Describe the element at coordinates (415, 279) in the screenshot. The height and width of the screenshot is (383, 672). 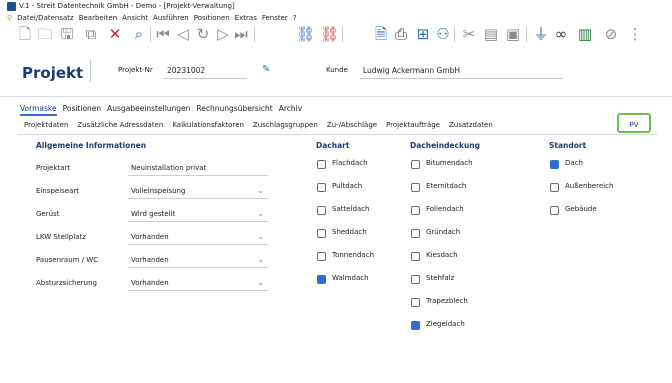
I see `stehfalz-checkbox` at that location.